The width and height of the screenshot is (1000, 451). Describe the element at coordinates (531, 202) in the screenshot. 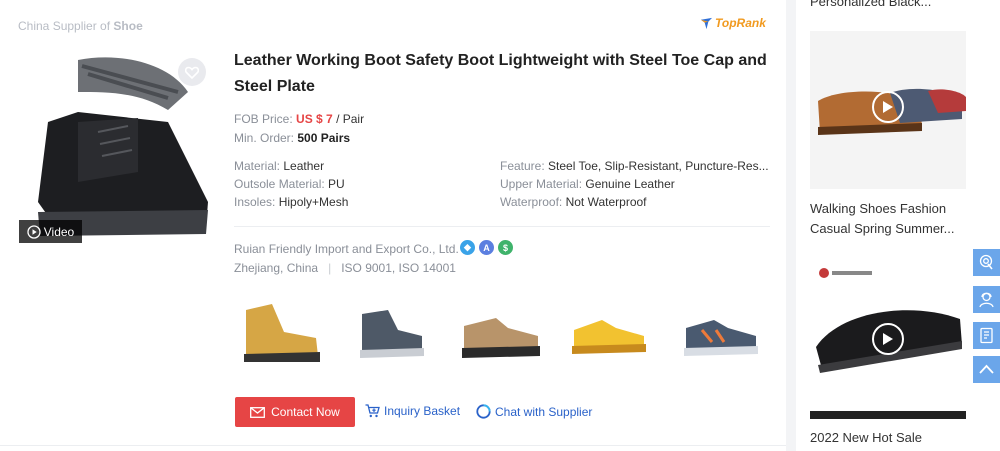

I see `attr-label: Waterproof:` at that location.